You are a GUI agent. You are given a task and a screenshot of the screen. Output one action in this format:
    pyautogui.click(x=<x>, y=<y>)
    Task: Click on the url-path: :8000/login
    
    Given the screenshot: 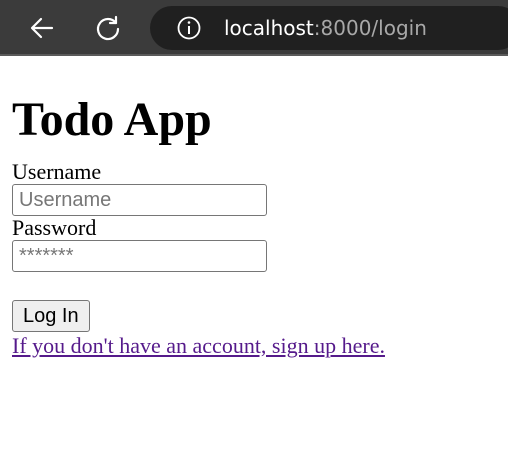 What is the action you would take?
    pyautogui.click(x=370, y=28)
    